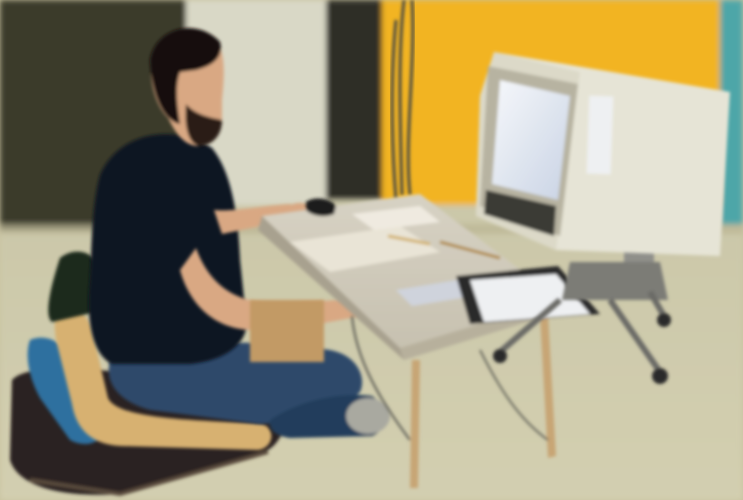 The height and width of the screenshot is (500, 743). I want to click on dark-gap, so click(354, 100).